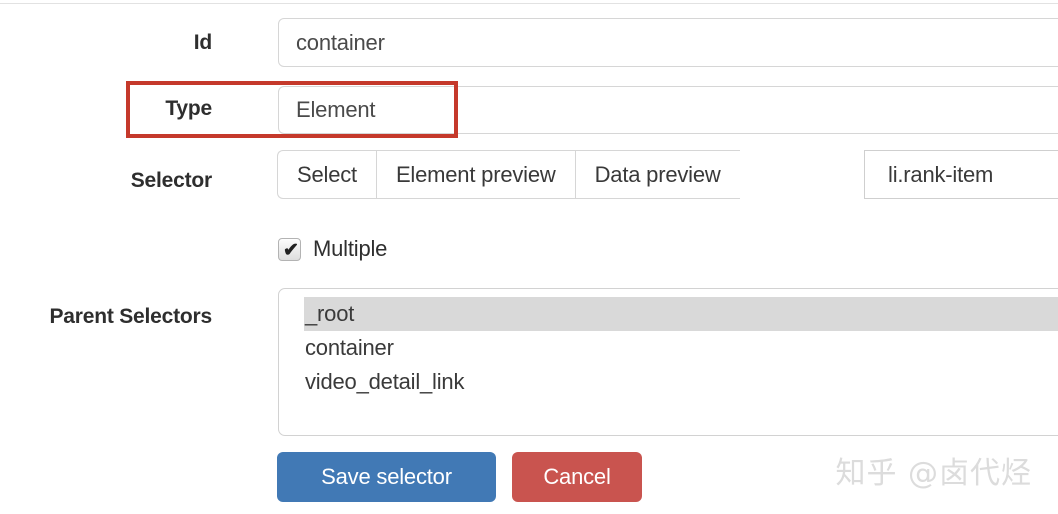 Image resolution: width=1058 pixels, height=514 pixels. I want to click on selector-label: Selector, so click(171, 180).